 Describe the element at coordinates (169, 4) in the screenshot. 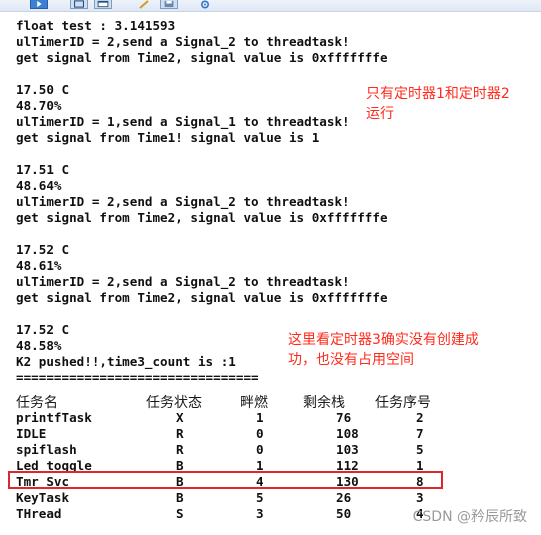

I see `save-icon` at that location.